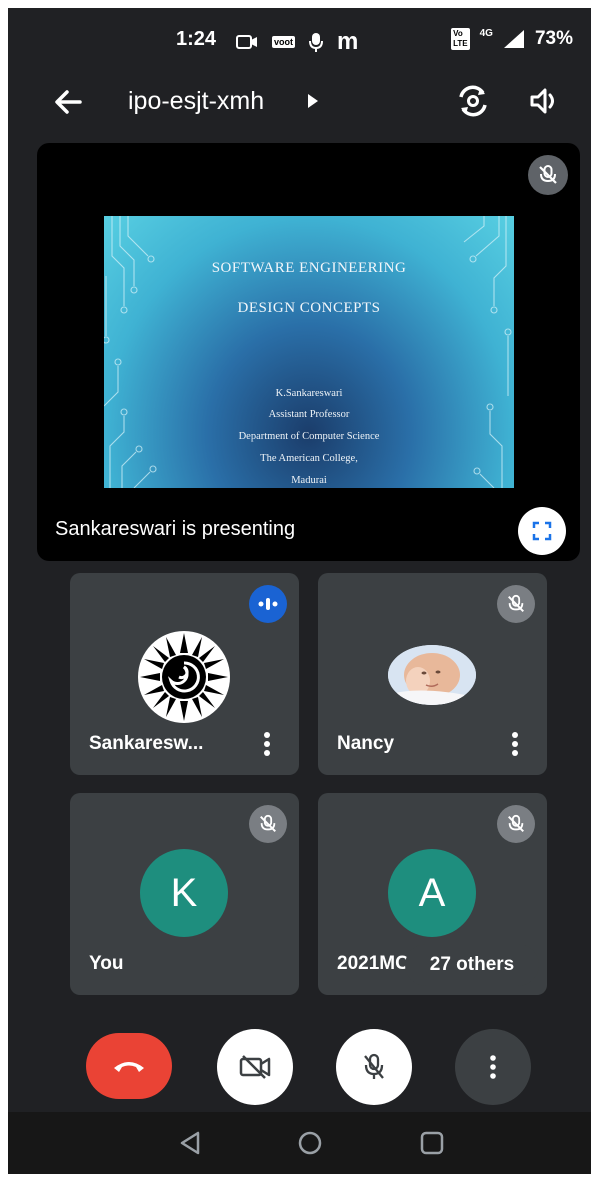 This screenshot has height=1182, width=599. I want to click on fullscreen-button, so click(542, 531).